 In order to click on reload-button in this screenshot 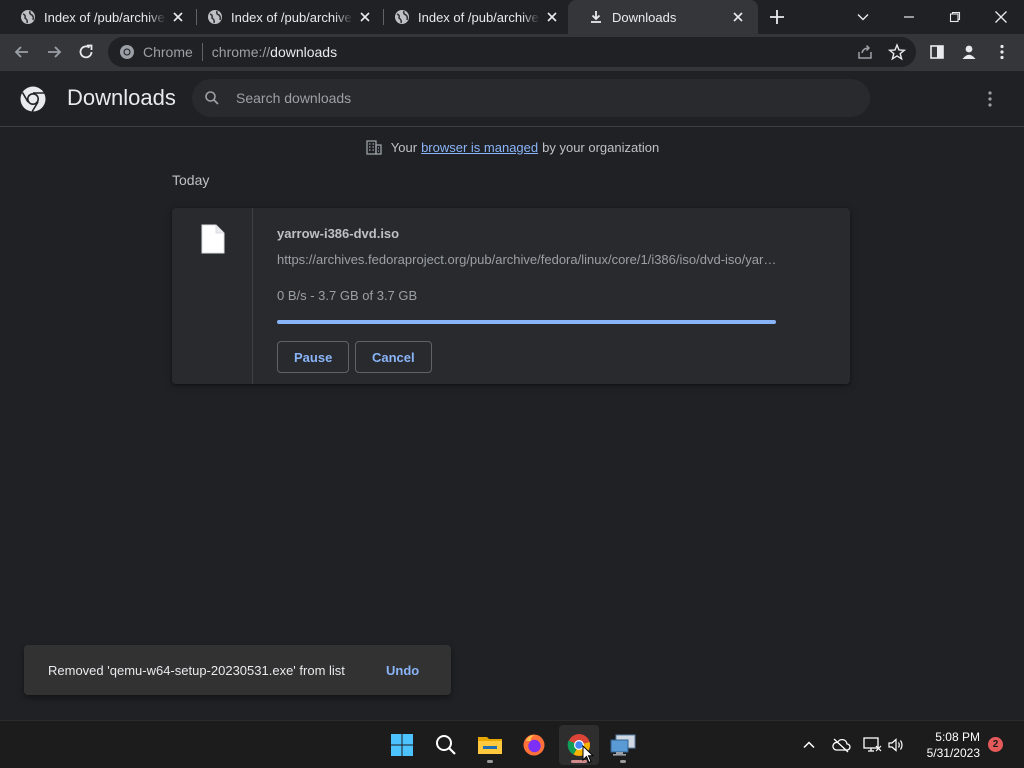, I will do `click(86, 52)`.